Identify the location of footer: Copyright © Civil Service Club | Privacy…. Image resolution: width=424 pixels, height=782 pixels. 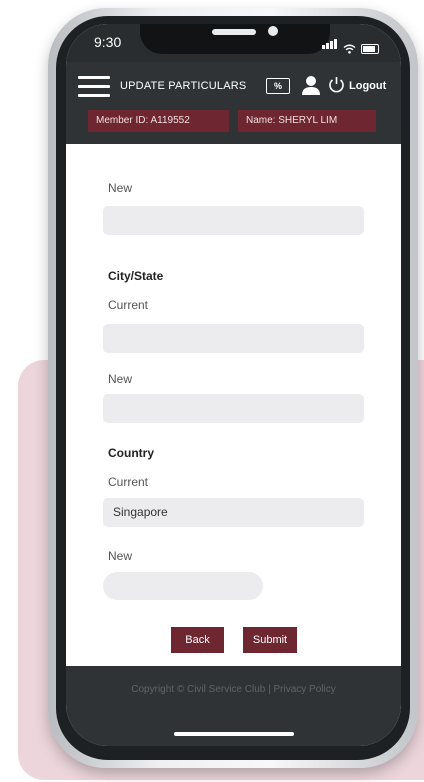
(233, 706).